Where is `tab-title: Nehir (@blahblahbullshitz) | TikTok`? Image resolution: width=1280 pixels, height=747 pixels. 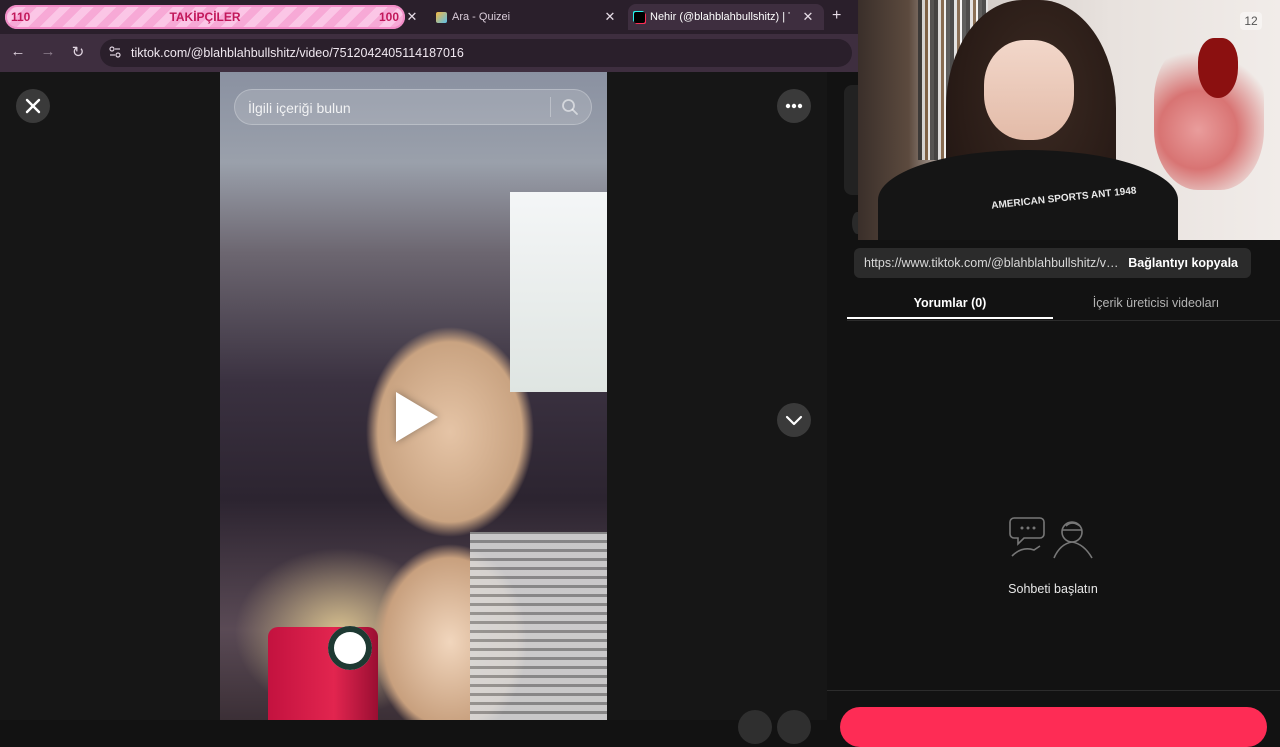 tab-title: Nehir (@blahblahbullshitz) | TikTok is located at coordinates (720, 17).